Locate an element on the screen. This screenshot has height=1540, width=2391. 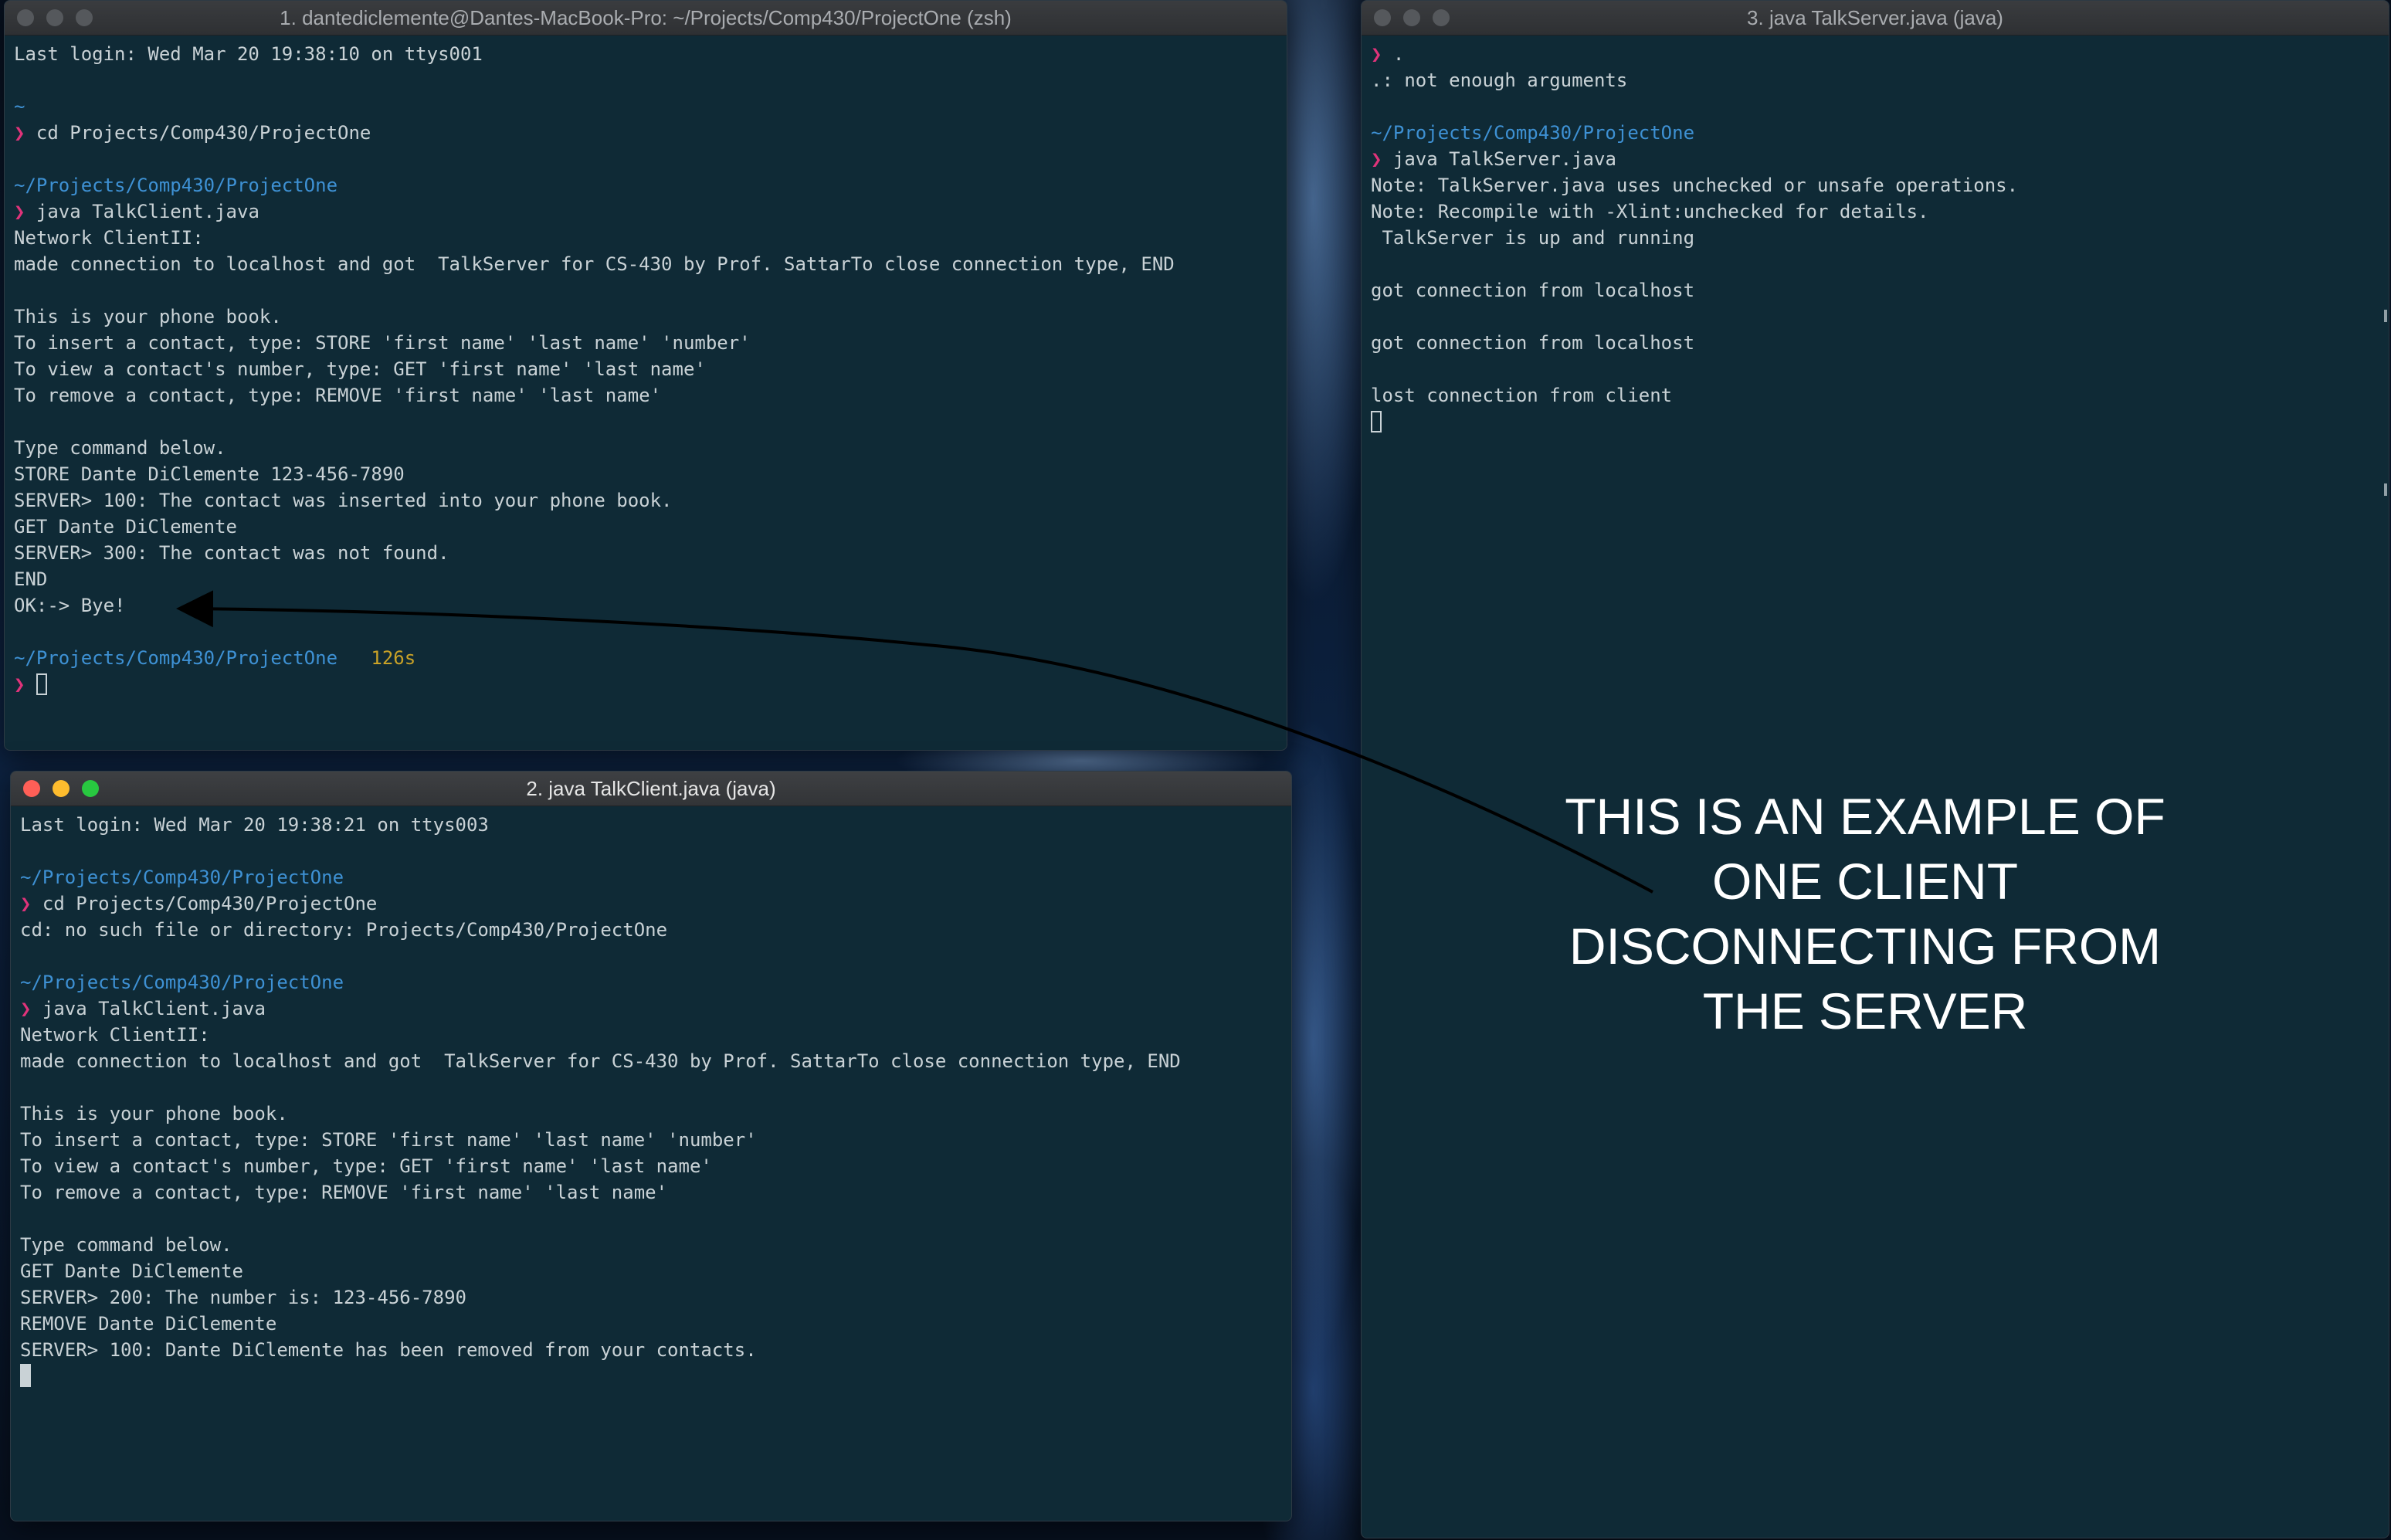
terminal-line: SERVER> 300: The contact was not found. is located at coordinates (646, 553).